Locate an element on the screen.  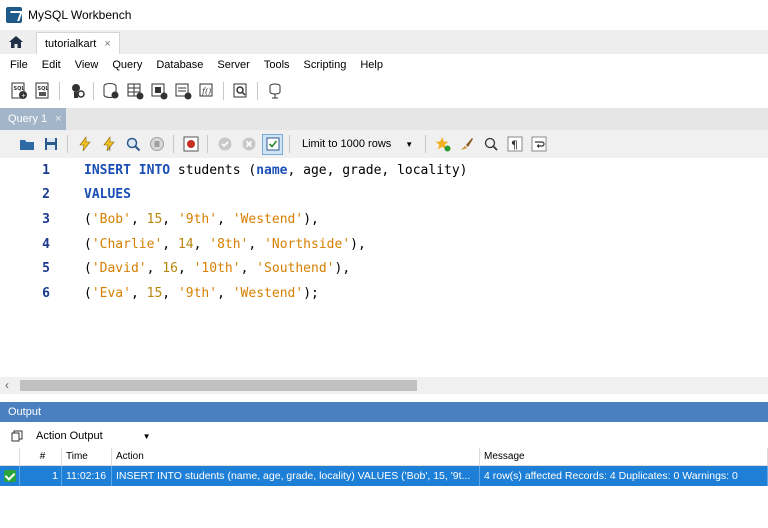
header-time: Time is located at coordinates (87, 456).